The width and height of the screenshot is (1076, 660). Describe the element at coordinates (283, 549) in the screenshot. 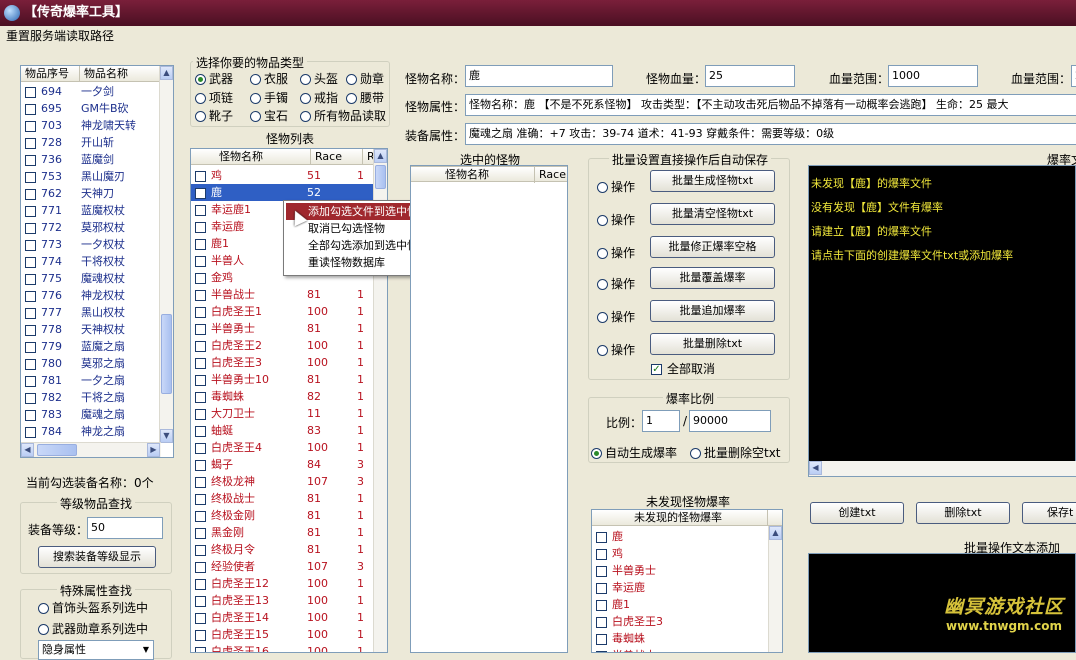

I see `monster-row: 终极月令 81 1` at that location.